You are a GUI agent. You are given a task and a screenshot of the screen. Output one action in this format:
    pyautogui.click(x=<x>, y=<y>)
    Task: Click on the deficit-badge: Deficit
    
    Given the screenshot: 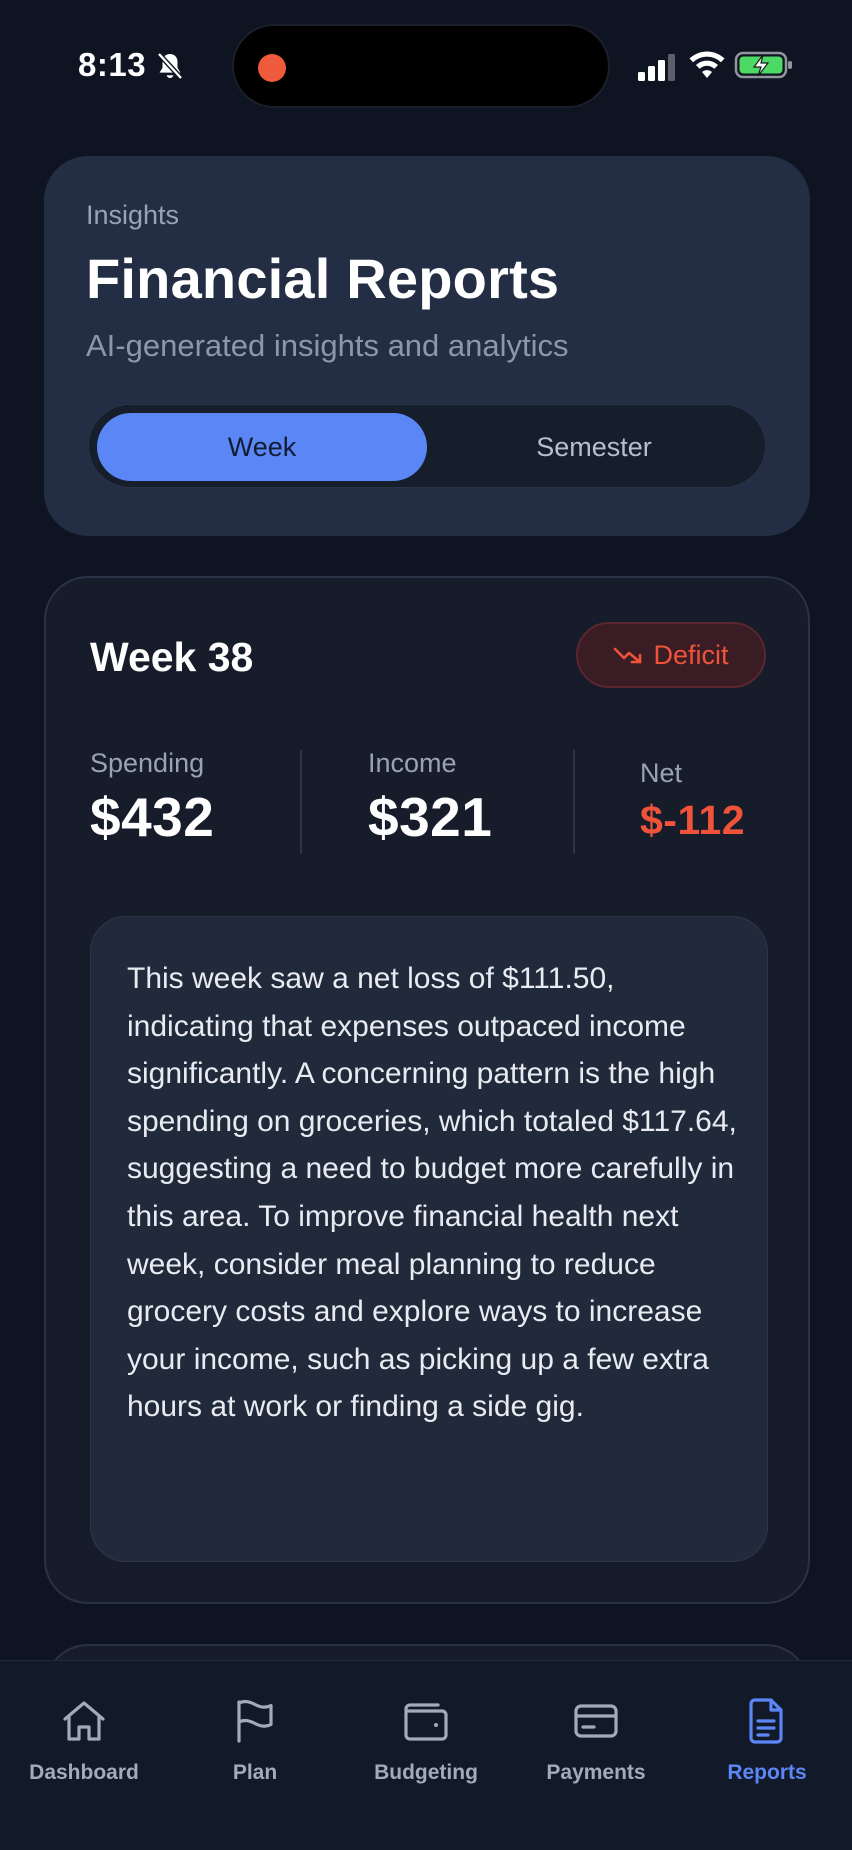 What is the action you would take?
    pyautogui.click(x=671, y=655)
    